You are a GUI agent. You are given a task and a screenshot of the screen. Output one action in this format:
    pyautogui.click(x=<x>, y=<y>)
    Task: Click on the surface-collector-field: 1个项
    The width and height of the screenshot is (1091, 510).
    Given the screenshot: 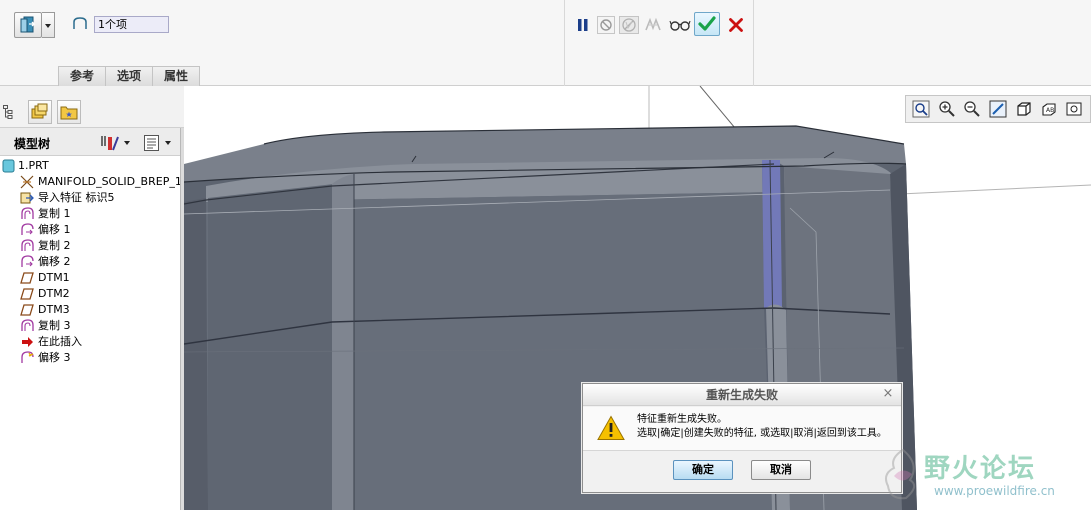 What is the action you would take?
    pyautogui.click(x=131, y=24)
    